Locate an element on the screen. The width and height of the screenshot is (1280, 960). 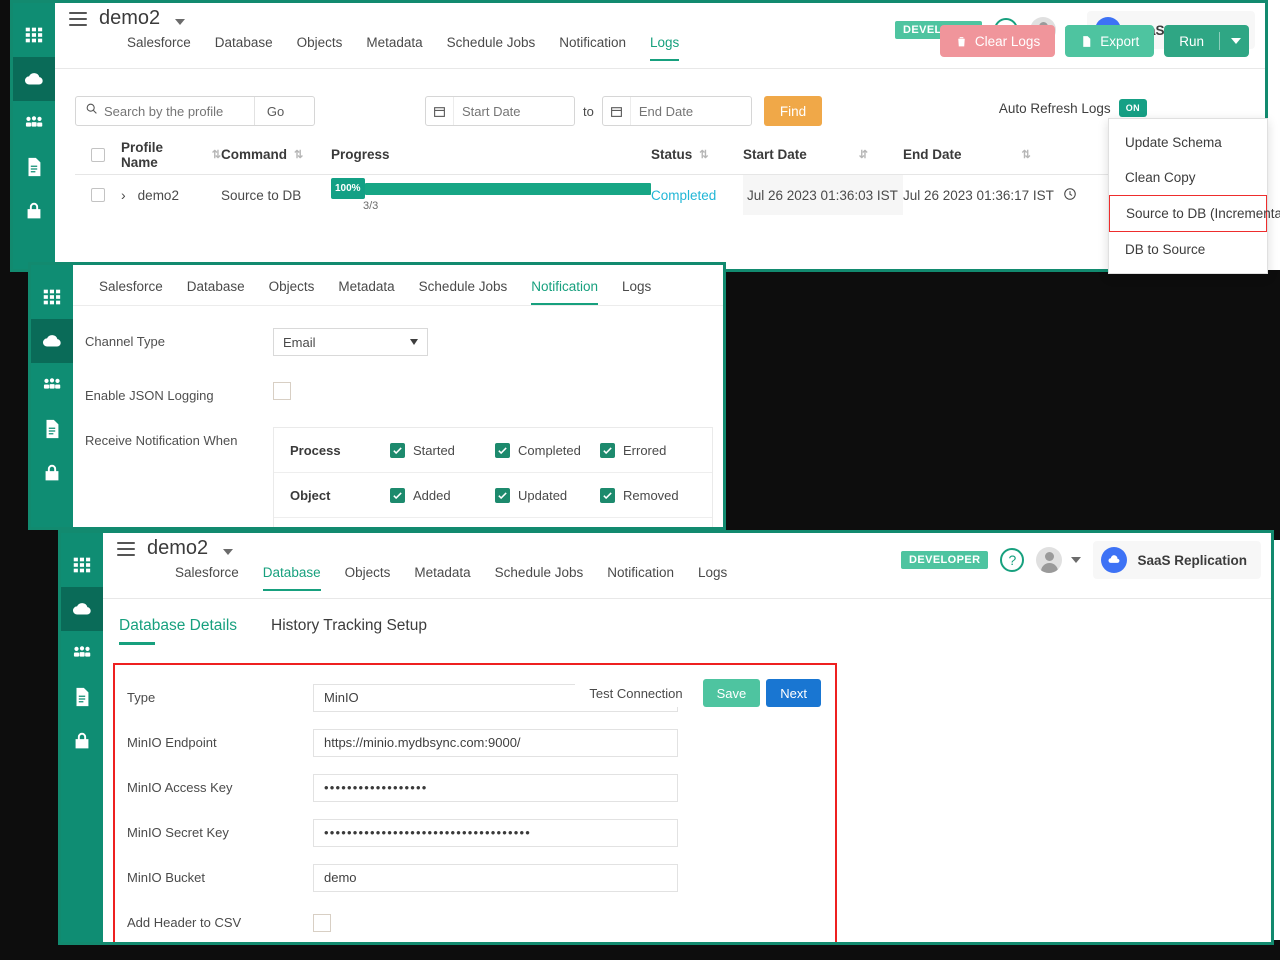
header-start-date: Start Date ⇵ is located at coordinates (823, 154).